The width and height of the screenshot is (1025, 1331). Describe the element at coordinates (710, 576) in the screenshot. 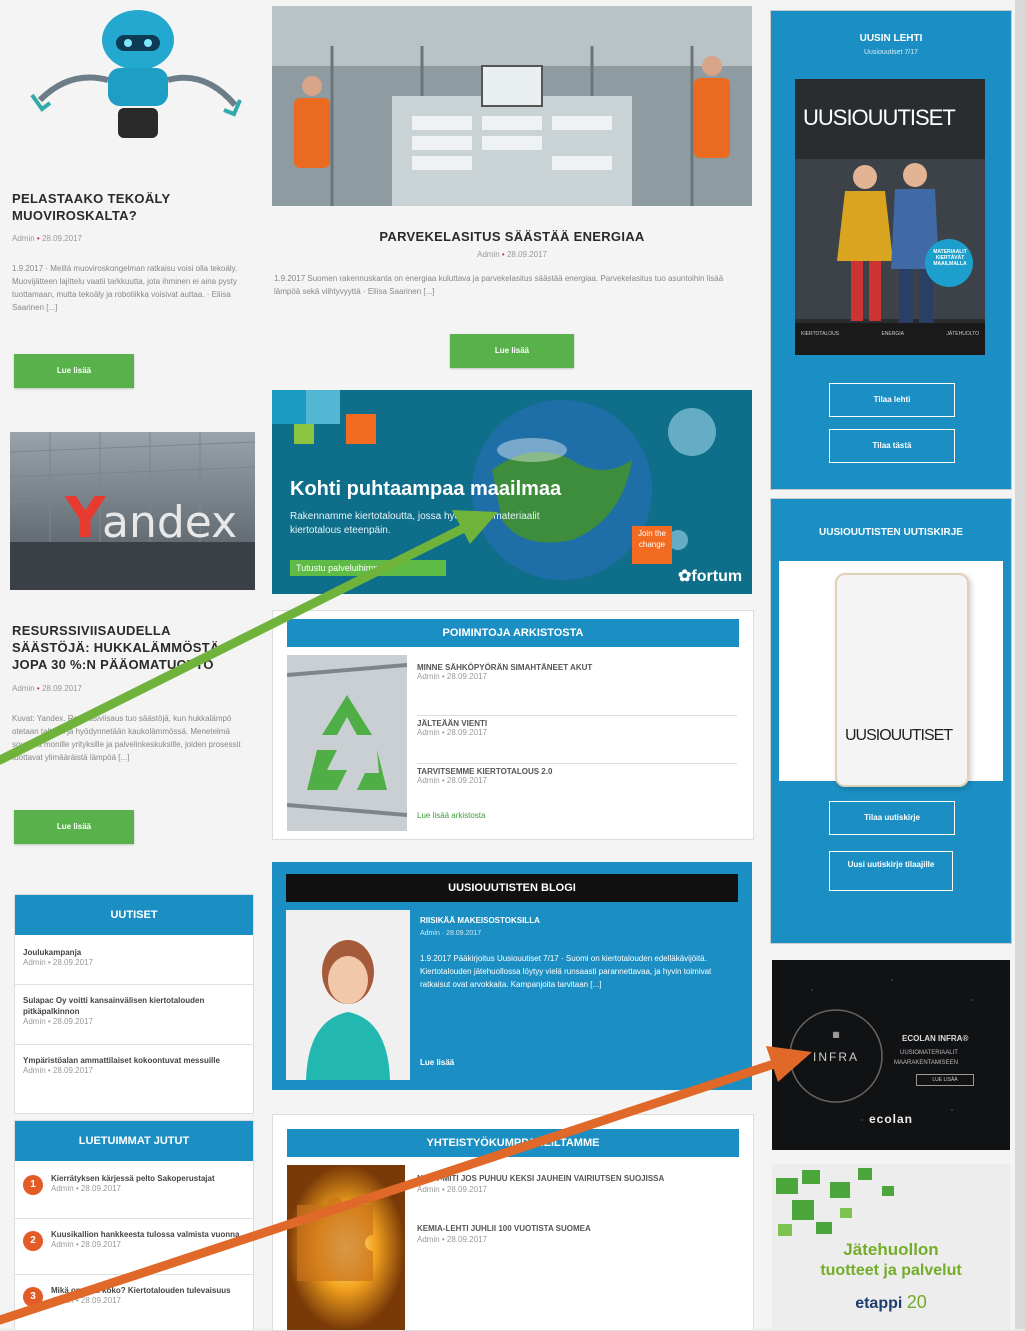

I see `fortum-logo: ✿fortum` at that location.